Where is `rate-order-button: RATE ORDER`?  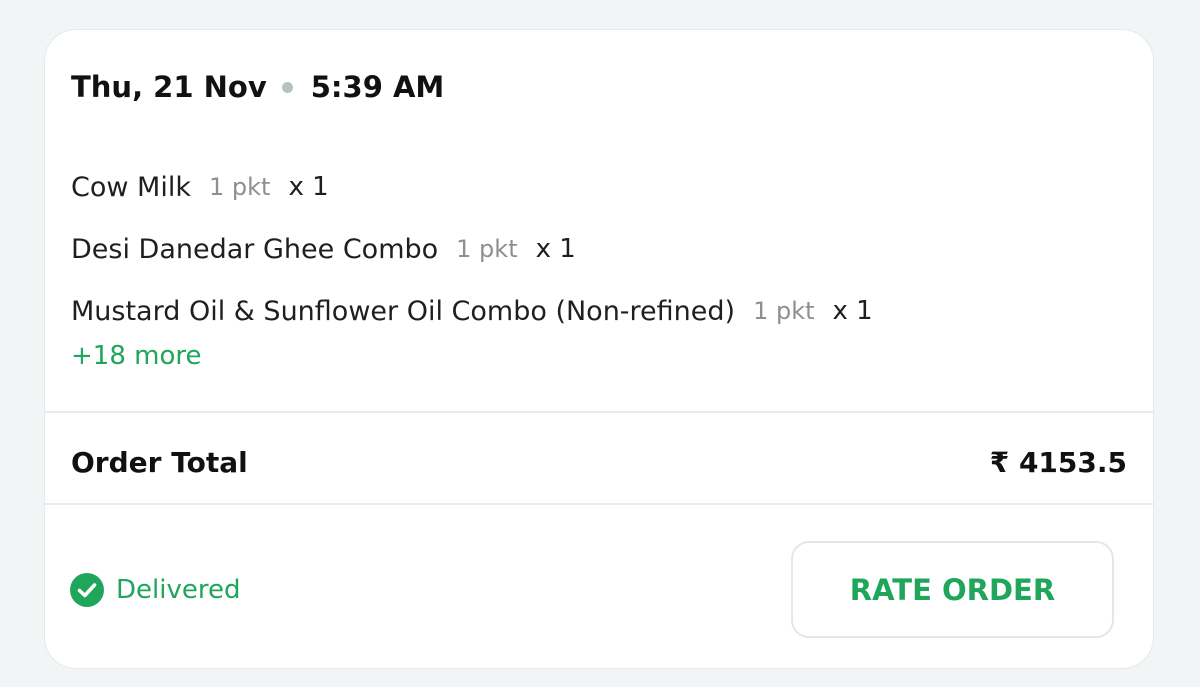
rate-order-button: RATE ORDER is located at coordinates (952, 589).